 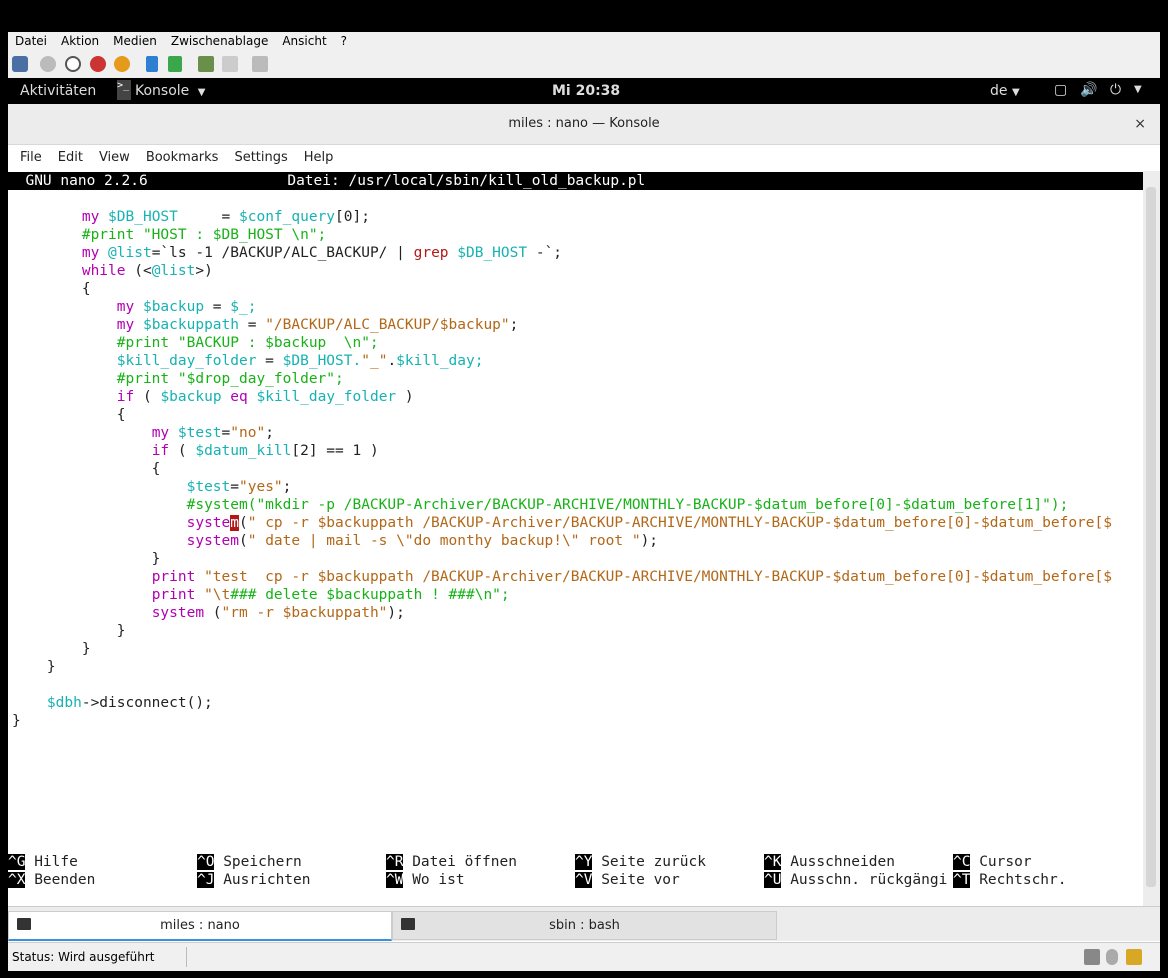 What do you see at coordinates (649, 541) in the screenshot?
I see `code-token: );` at bounding box center [649, 541].